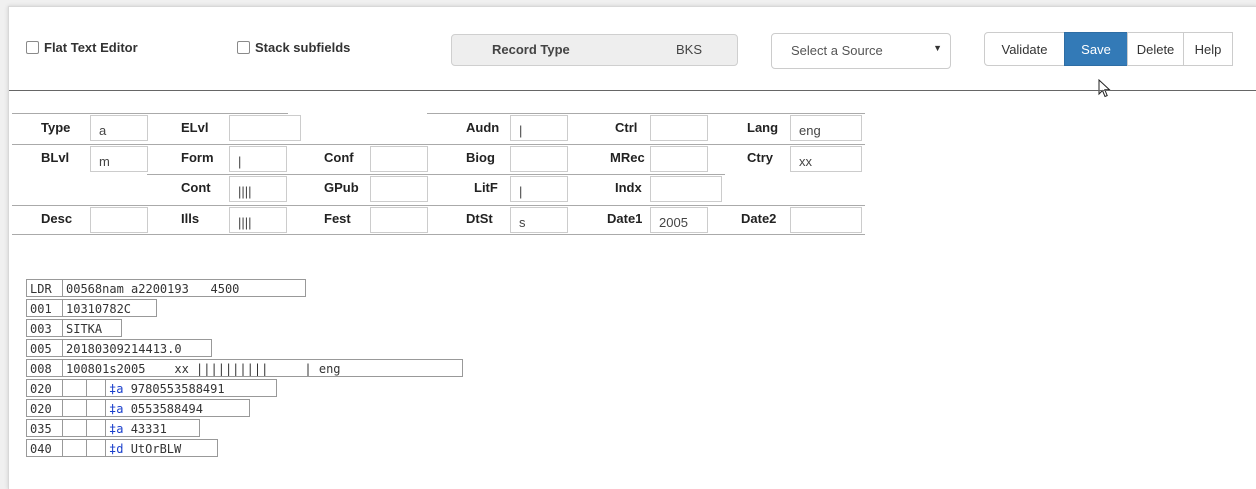 The width and height of the screenshot is (1256, 489). I want to click on fixed-field-form: |, so click(258, 159).